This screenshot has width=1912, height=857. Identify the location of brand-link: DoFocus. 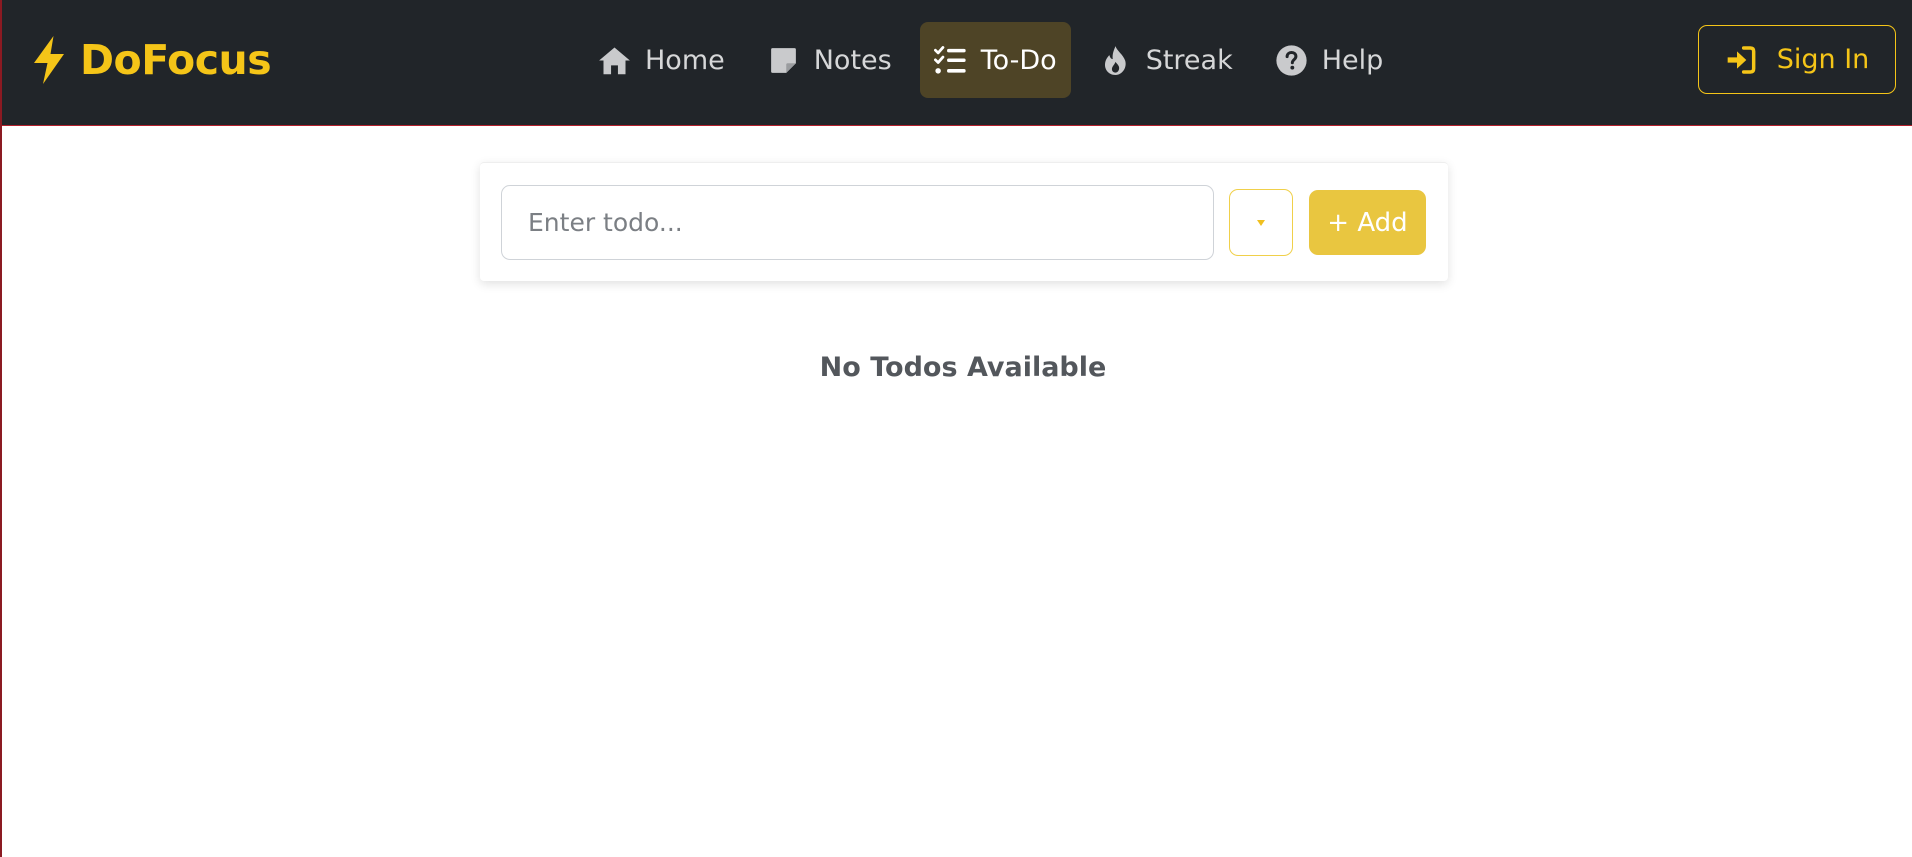
(151, 60).